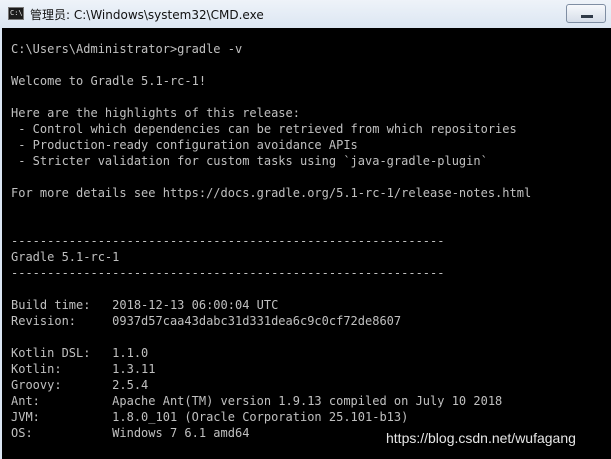 Image resolution: width=611 pixels, height=459 pixels. I want to click on info-line: OS: Windows 7 6.1 amd64, so click(130, 433).